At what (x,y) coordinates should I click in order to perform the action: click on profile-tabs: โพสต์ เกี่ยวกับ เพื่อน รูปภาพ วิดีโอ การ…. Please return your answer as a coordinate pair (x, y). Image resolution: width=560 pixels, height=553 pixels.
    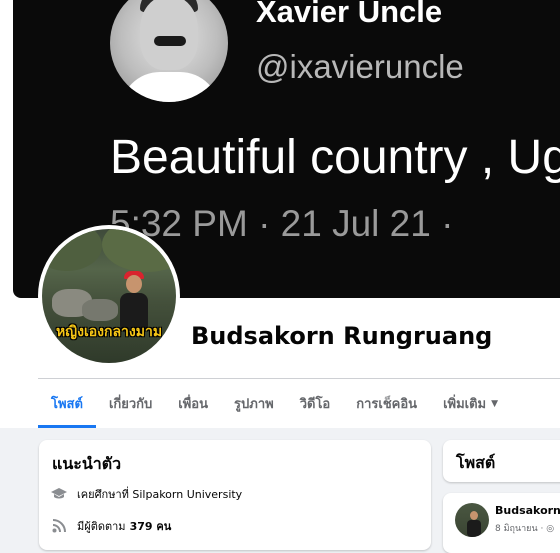
    Looking at the image, I should click on (274, 403).